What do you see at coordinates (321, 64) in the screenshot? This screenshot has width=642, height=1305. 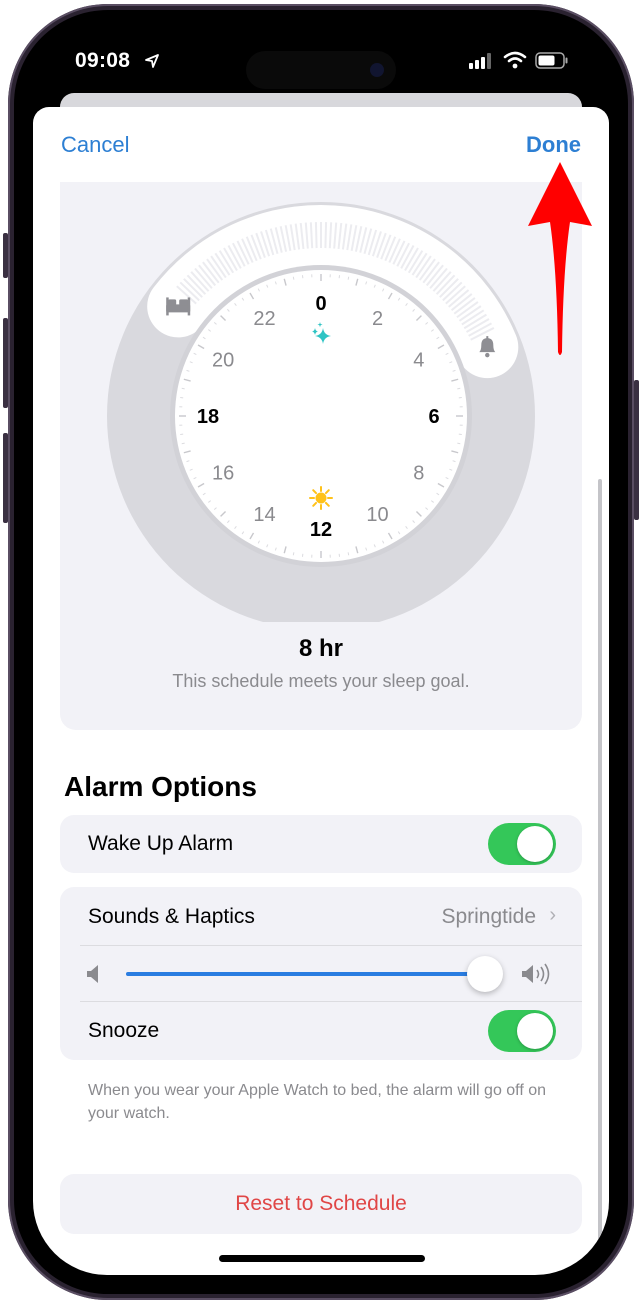 I see `status-bar: 09:08` at bounding box center [321, 64].